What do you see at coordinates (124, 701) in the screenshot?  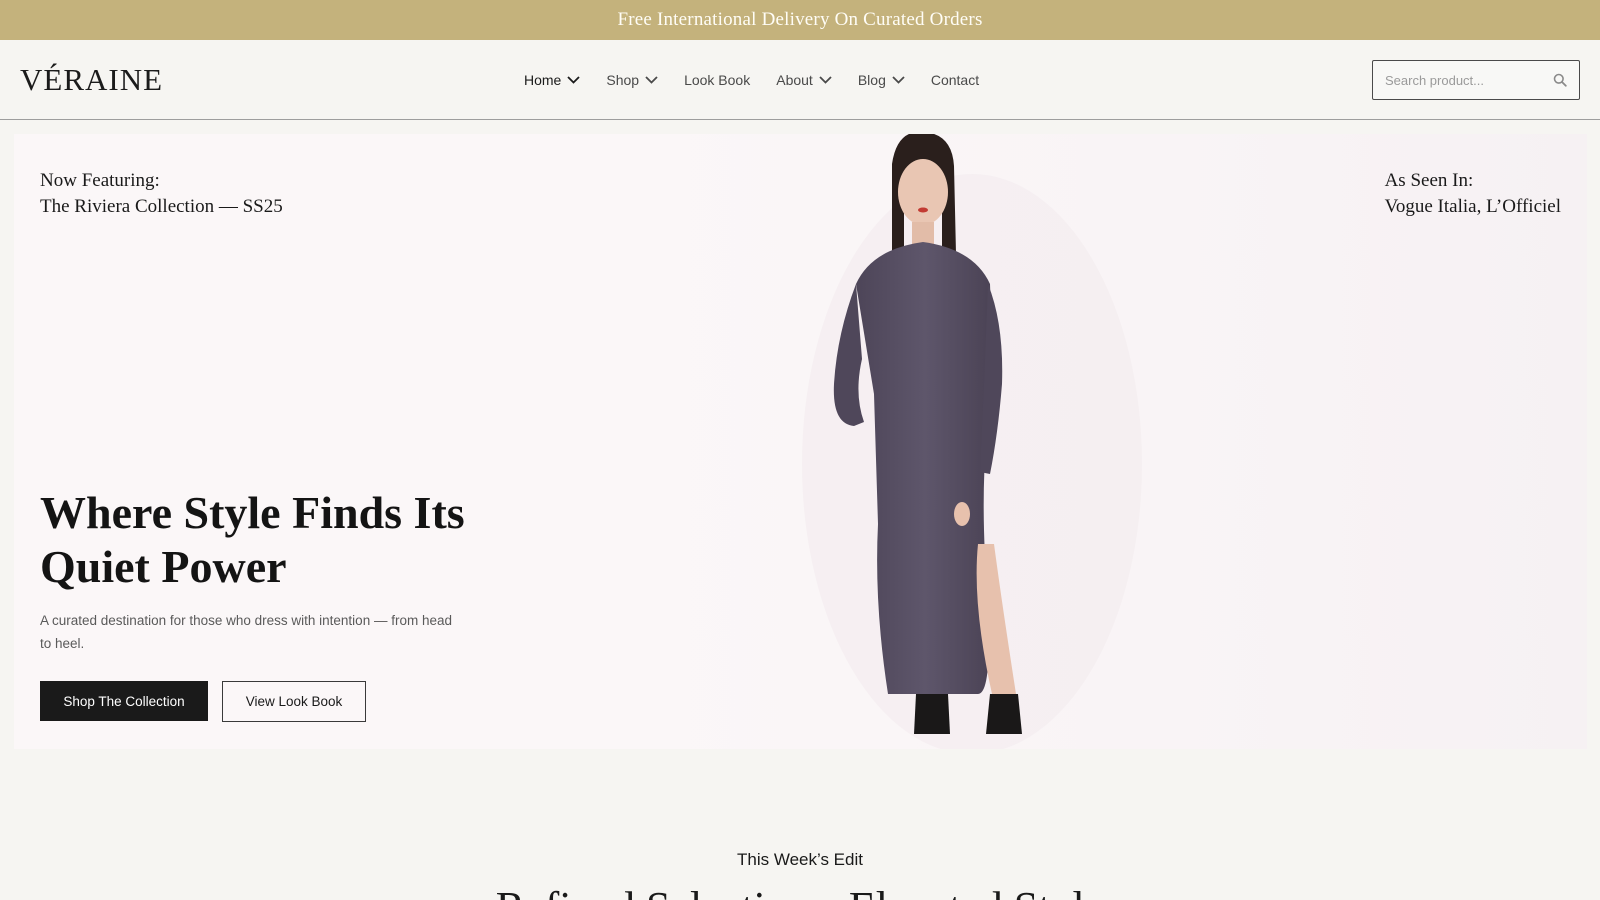 I see `shop-collection-button: Shop The Collection` at bounding box center [124, 701].